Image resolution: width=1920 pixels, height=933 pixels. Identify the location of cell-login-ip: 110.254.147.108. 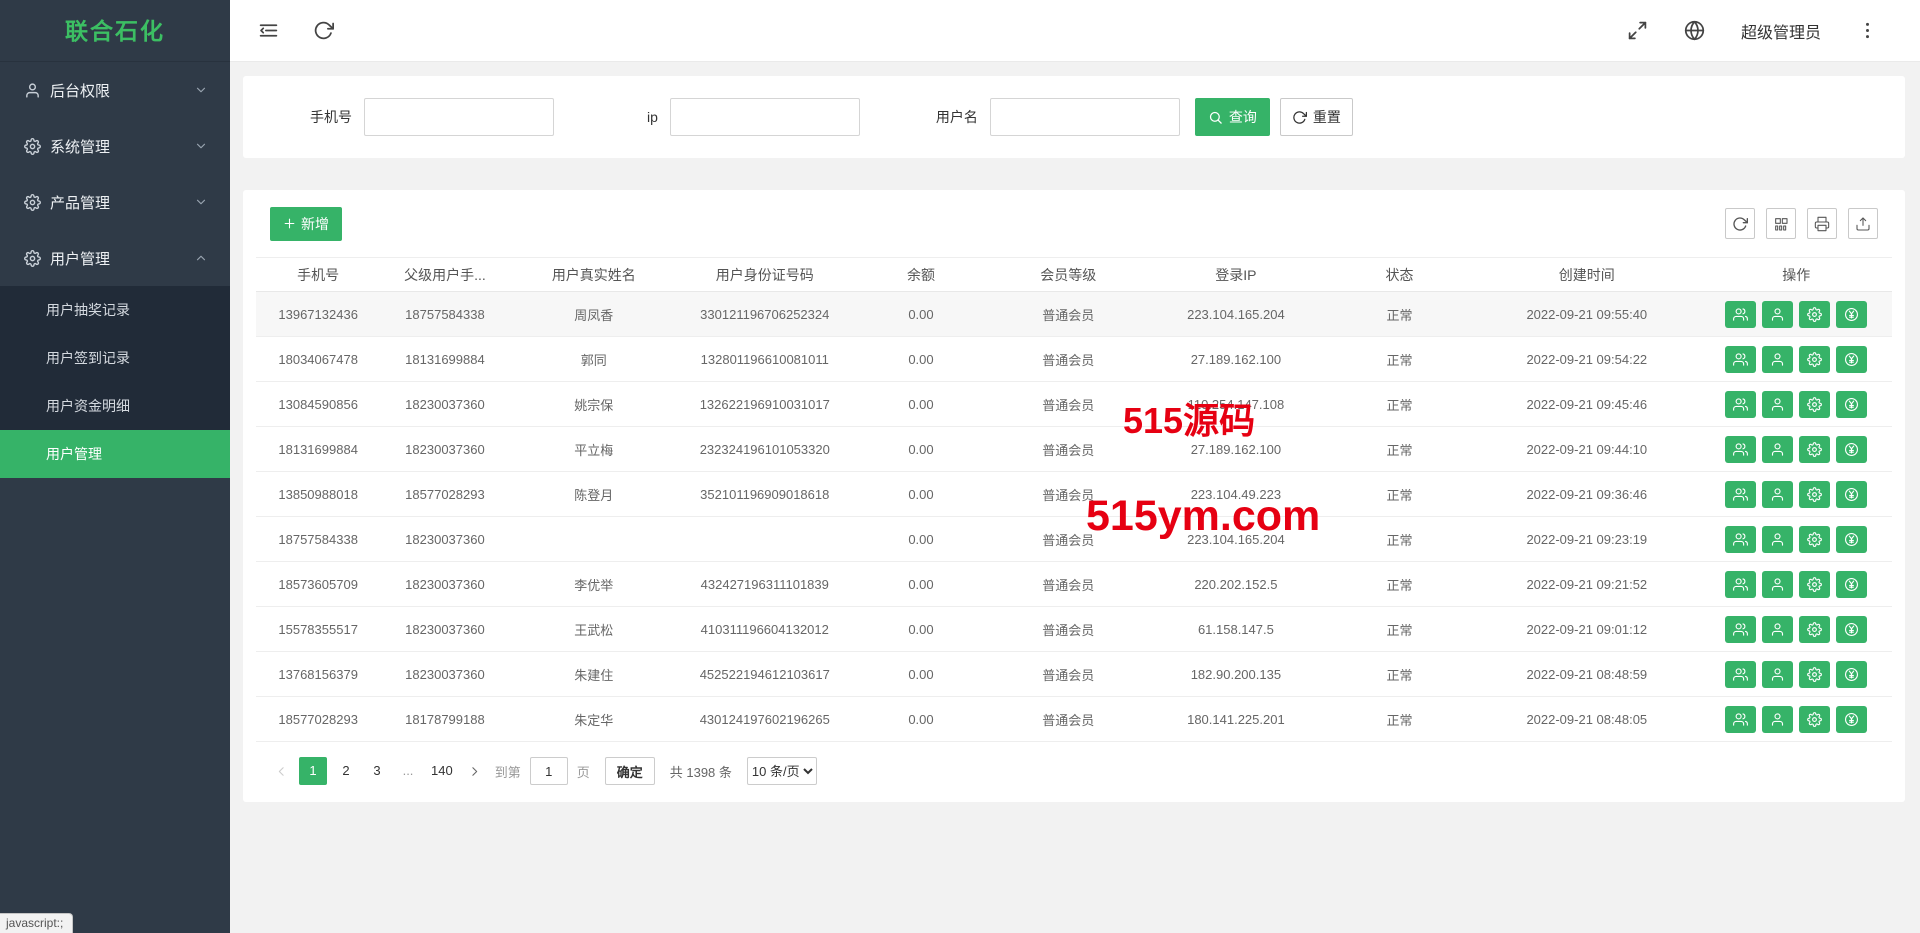
(1235, 404).